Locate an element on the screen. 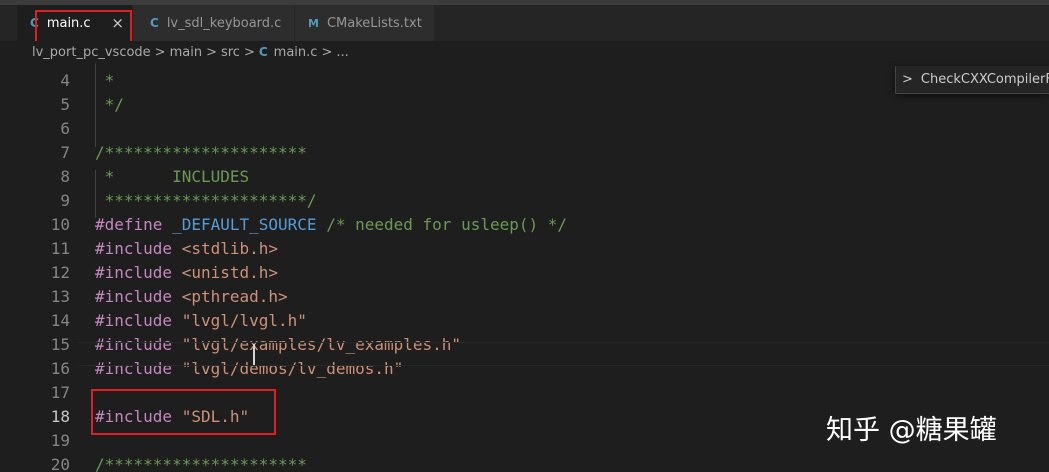 The width and height of the screenshot is (1049, 472). line-number: 11 is located at coordinates (60, 248).